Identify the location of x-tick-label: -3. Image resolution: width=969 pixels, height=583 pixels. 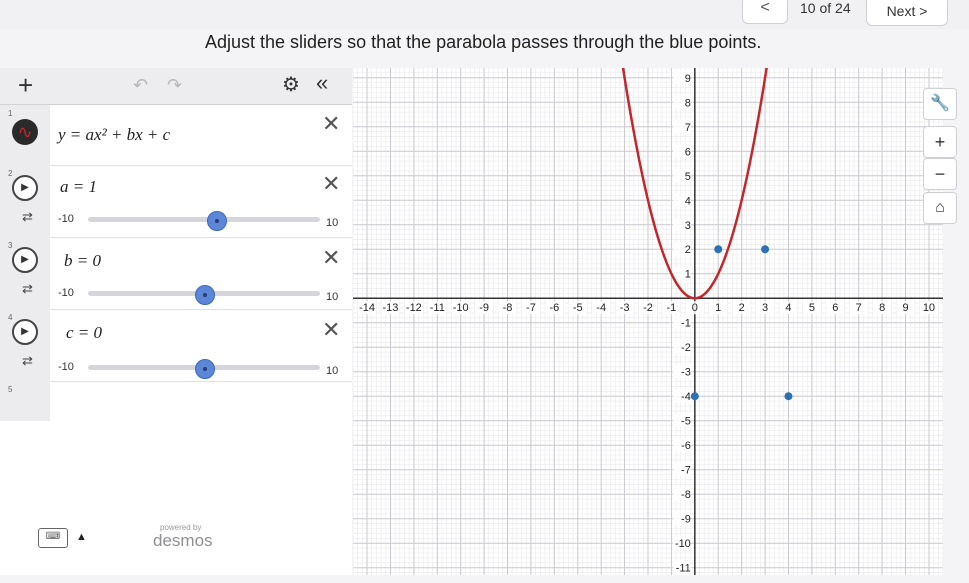
(625, 308).